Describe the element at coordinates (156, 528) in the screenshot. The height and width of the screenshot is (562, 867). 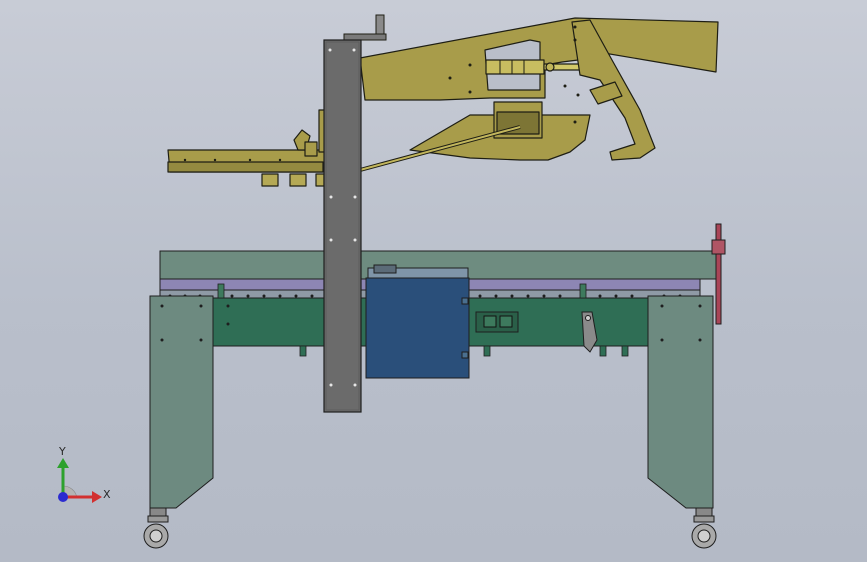
I see `left-caster` at that location.